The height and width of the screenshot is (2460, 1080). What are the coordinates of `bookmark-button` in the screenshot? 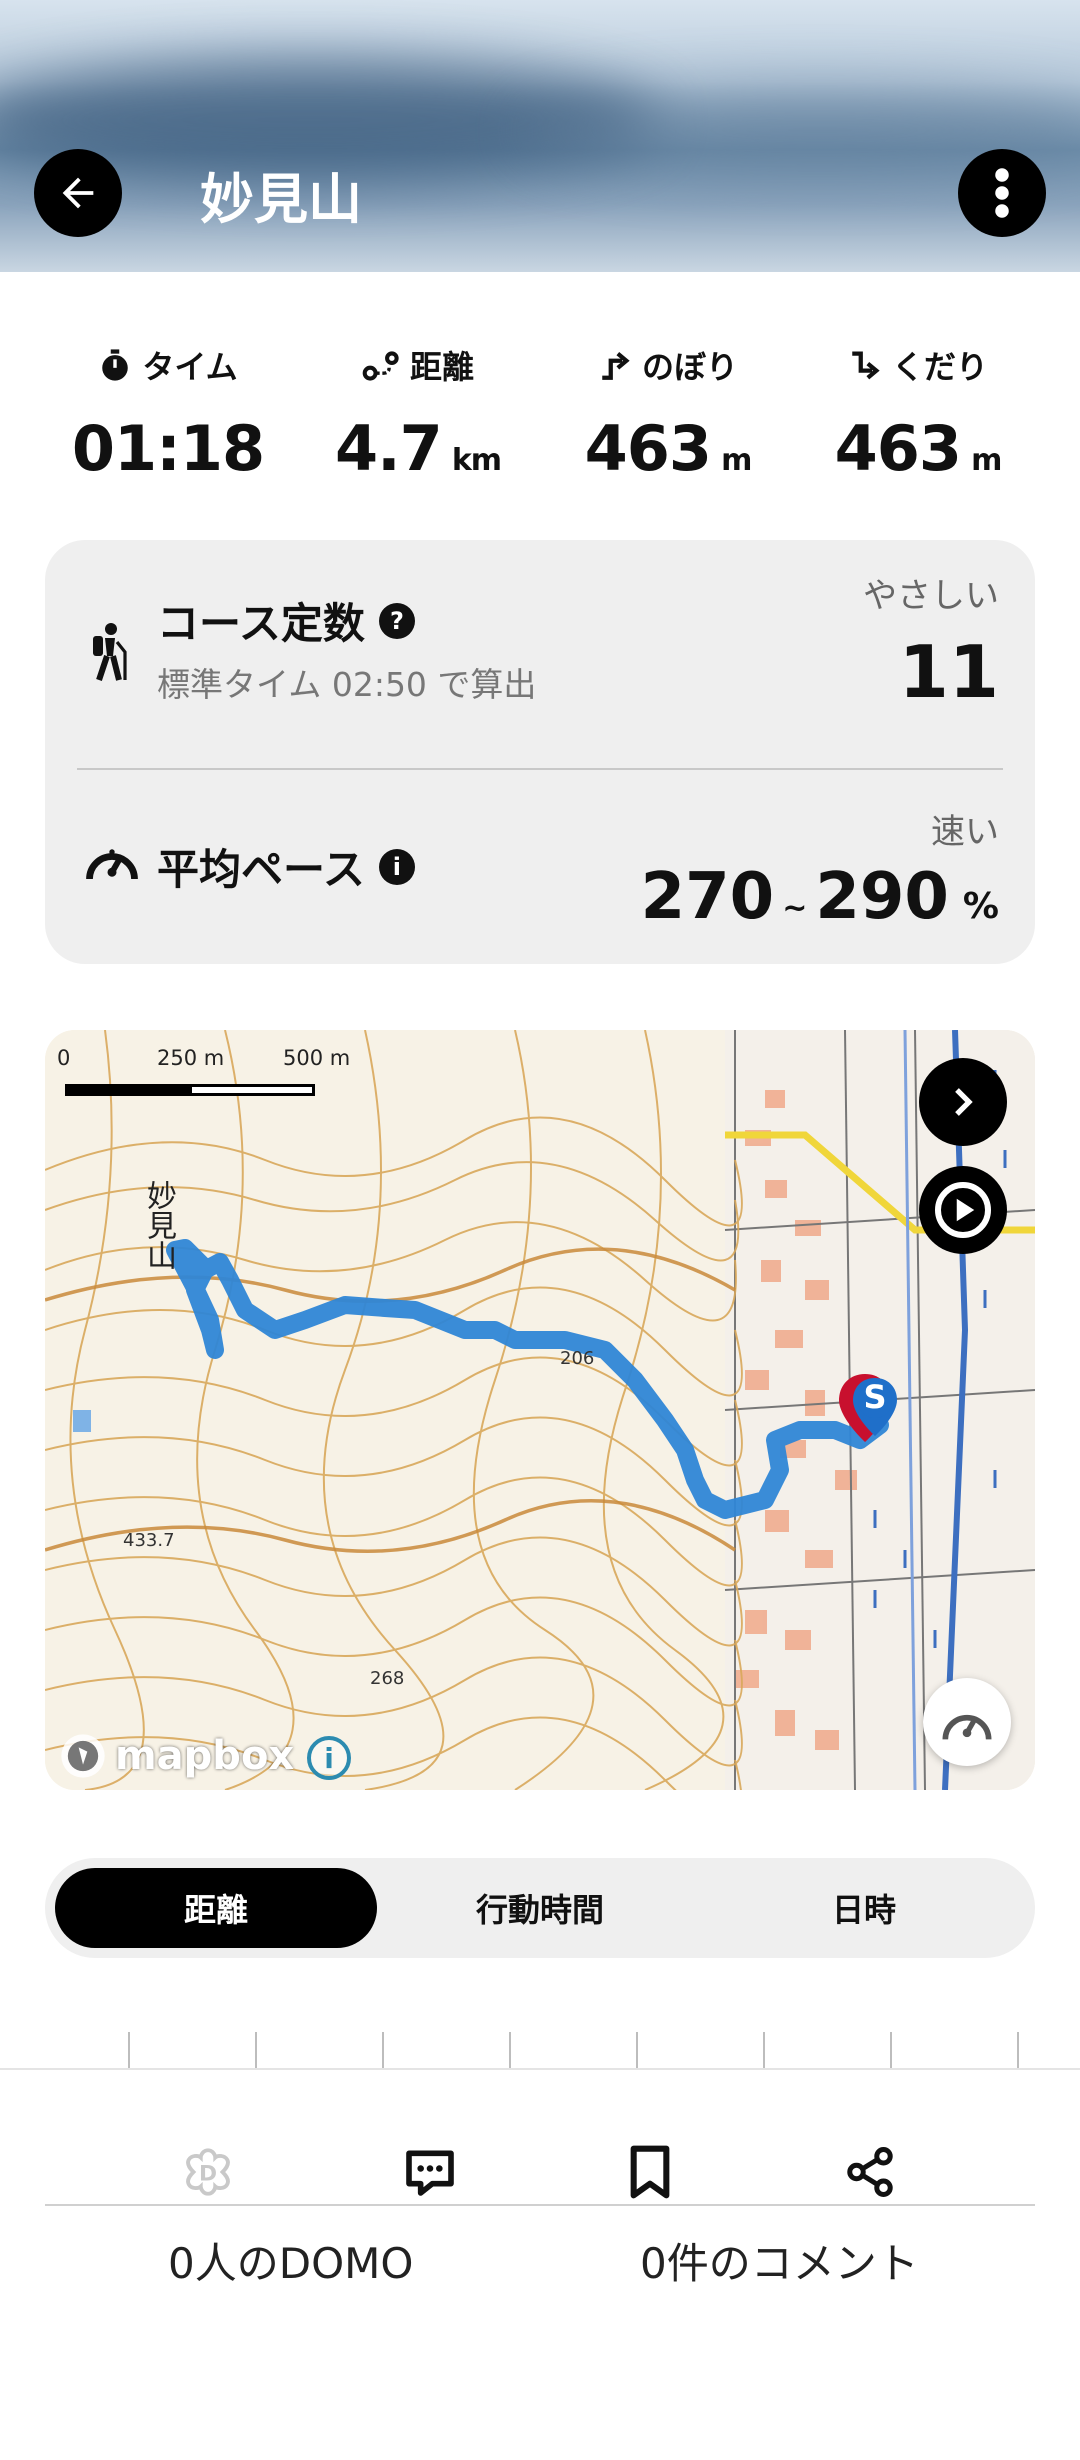 It's located at (650, 2172).